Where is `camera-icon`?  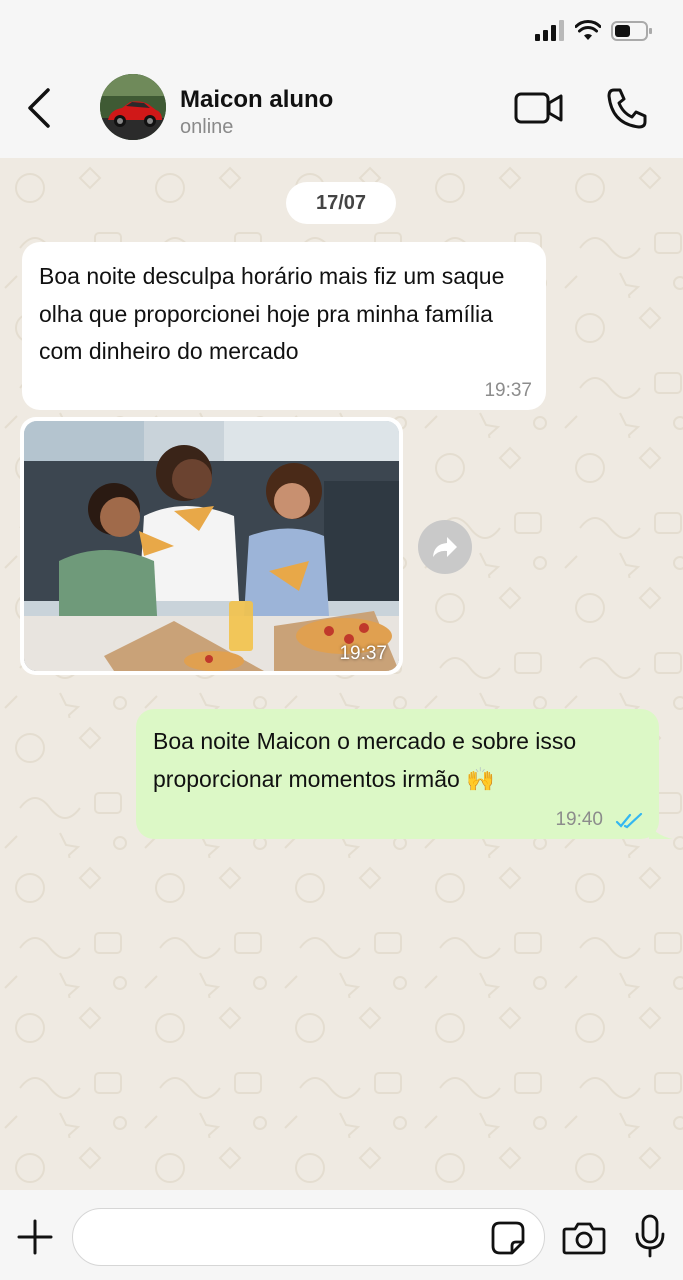 camera-icon is located at coordinates (584, 1238).